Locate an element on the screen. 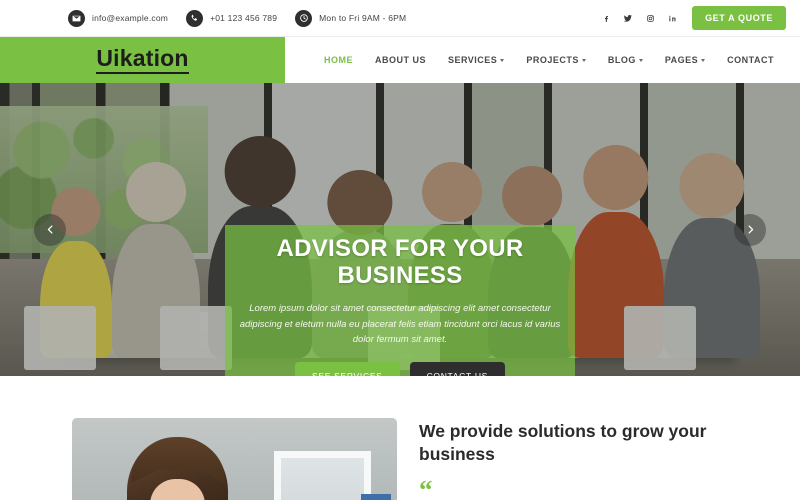 This screenshot has width=800, height=500. carousel-next-button is located at coordinates (750, 229).